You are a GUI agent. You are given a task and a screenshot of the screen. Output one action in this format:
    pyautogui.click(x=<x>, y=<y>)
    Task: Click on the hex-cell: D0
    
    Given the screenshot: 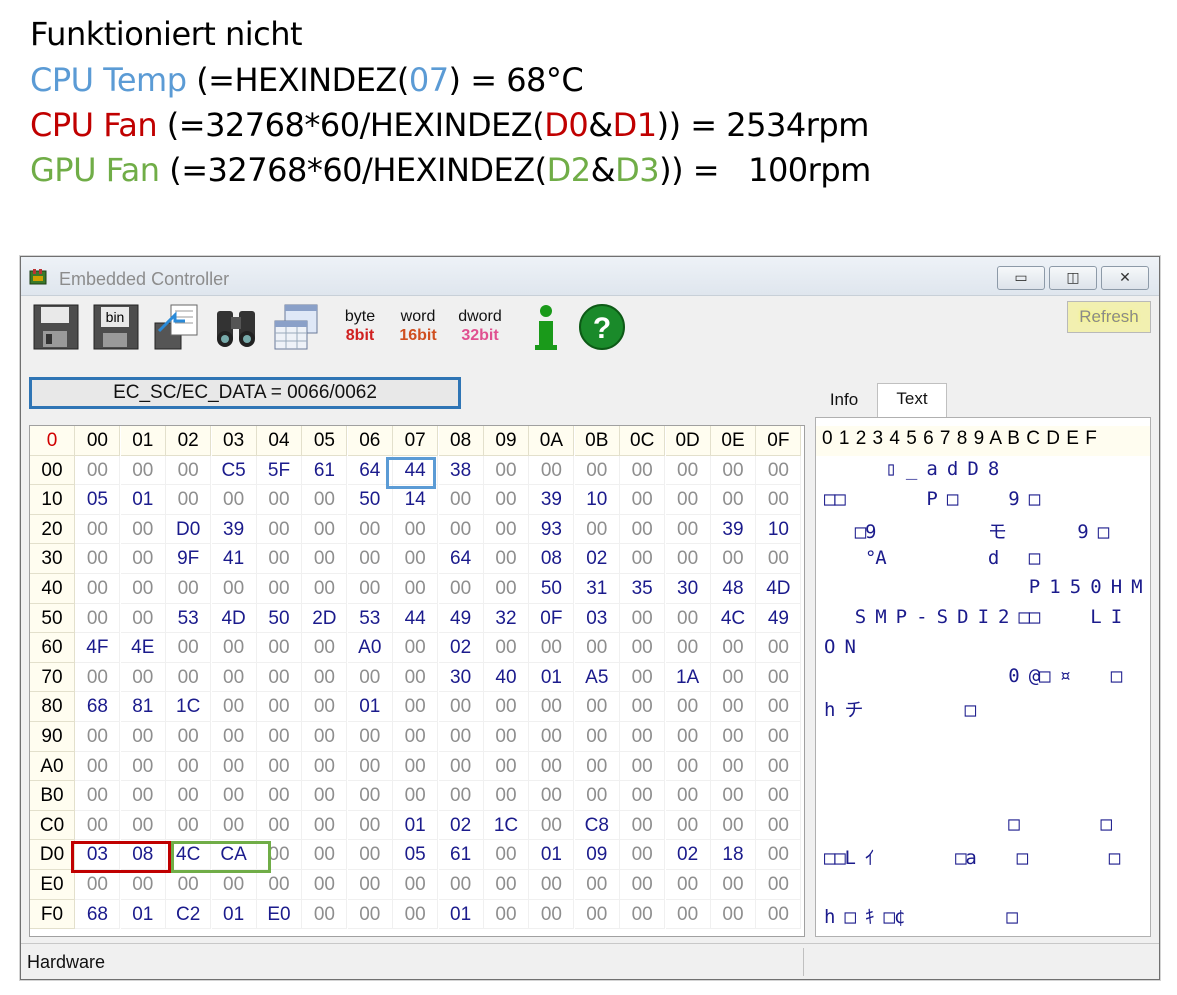 What is the action you would take?
    pyautogui.click(x=189, y=529)
    